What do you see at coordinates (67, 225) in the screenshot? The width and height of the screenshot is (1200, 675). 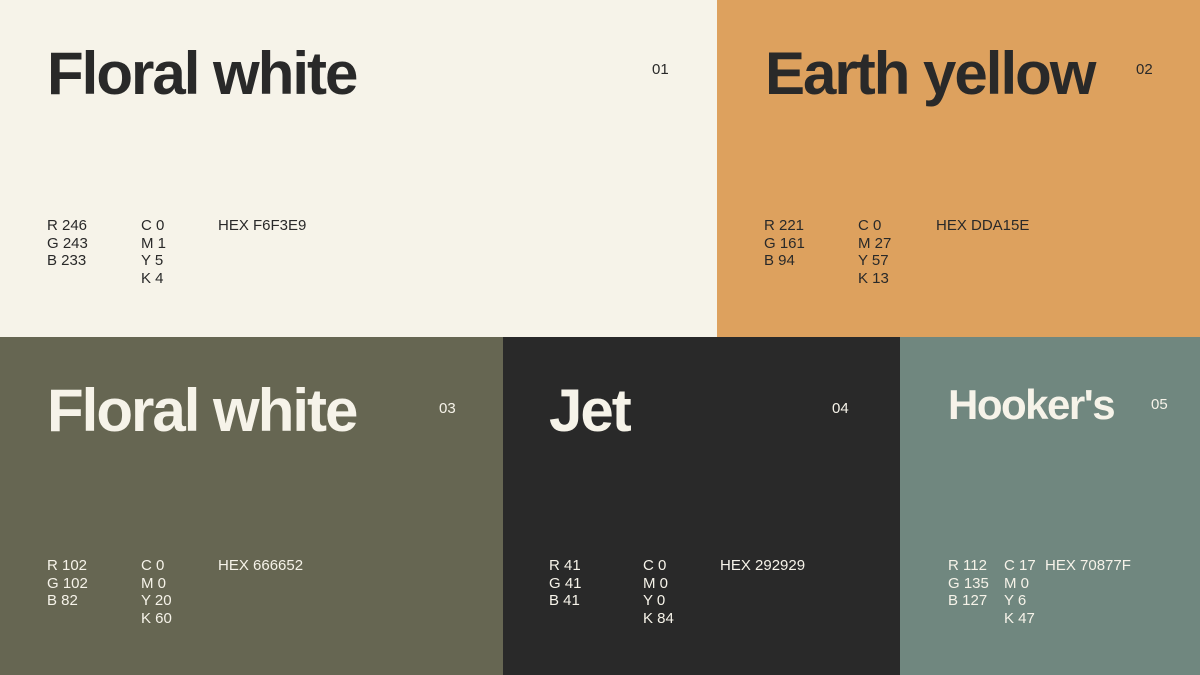 I see `rgb-r: R 246` at bounding box center [67, 225].